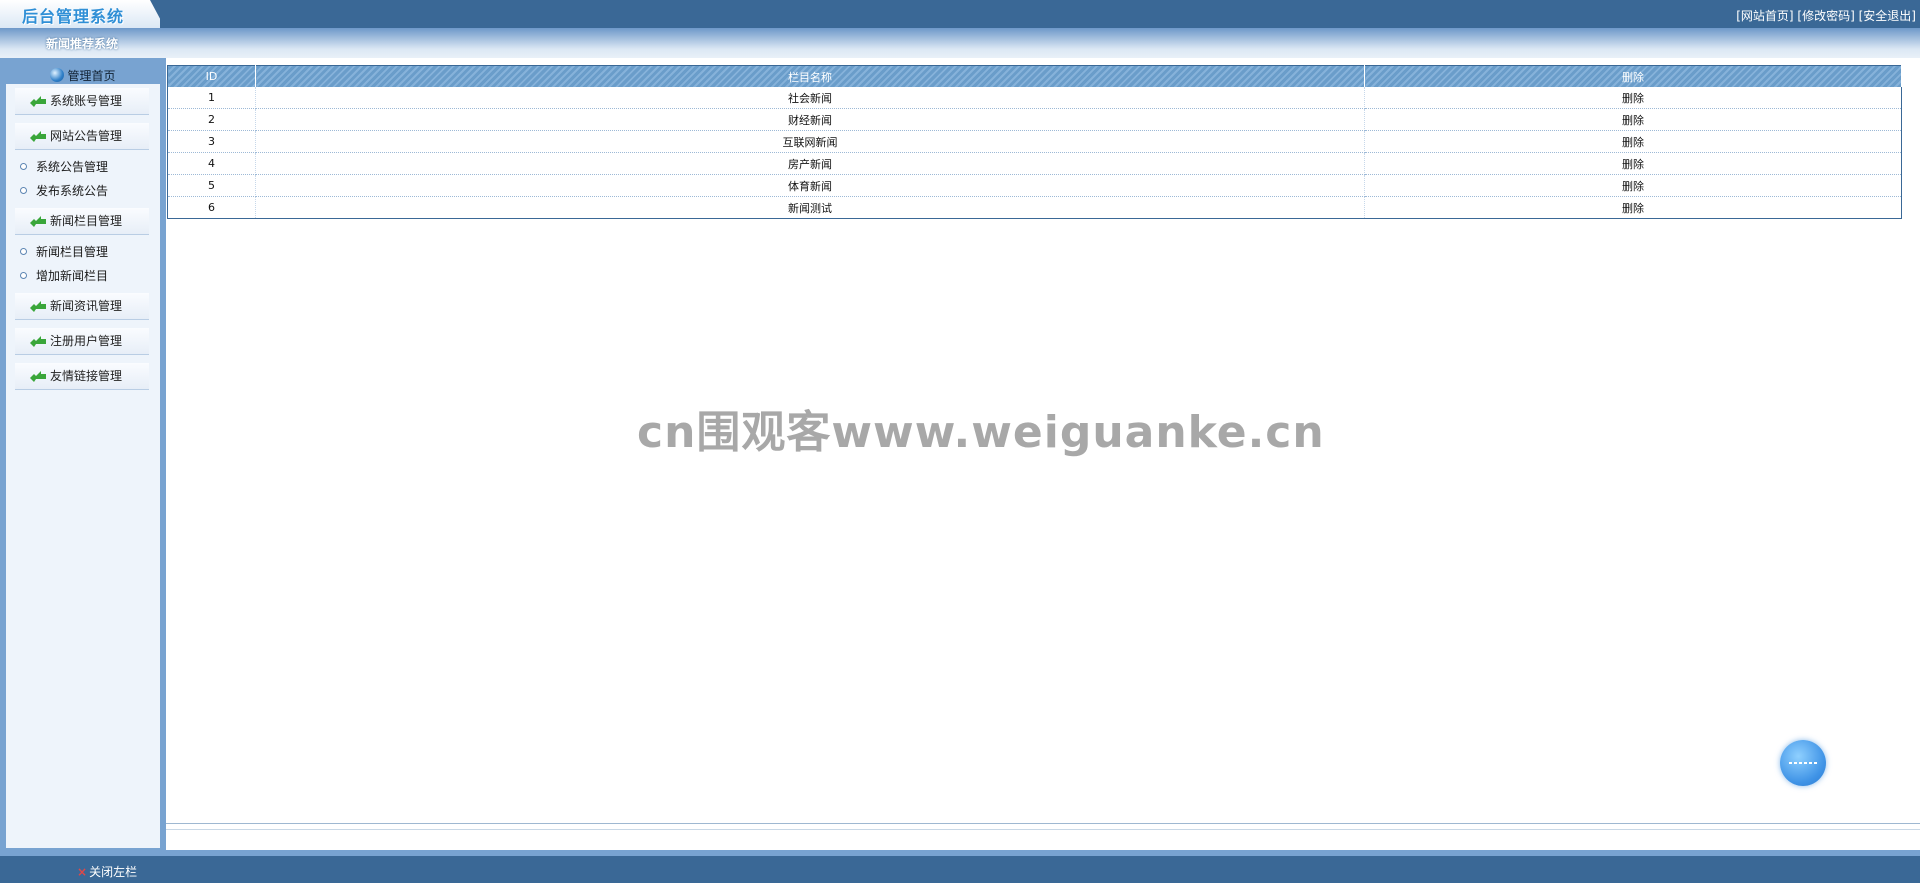 The image size is (1920, 883). Describe the element at coordinates (57, 75) in the screenshot. I see `globe-icon` at that location.